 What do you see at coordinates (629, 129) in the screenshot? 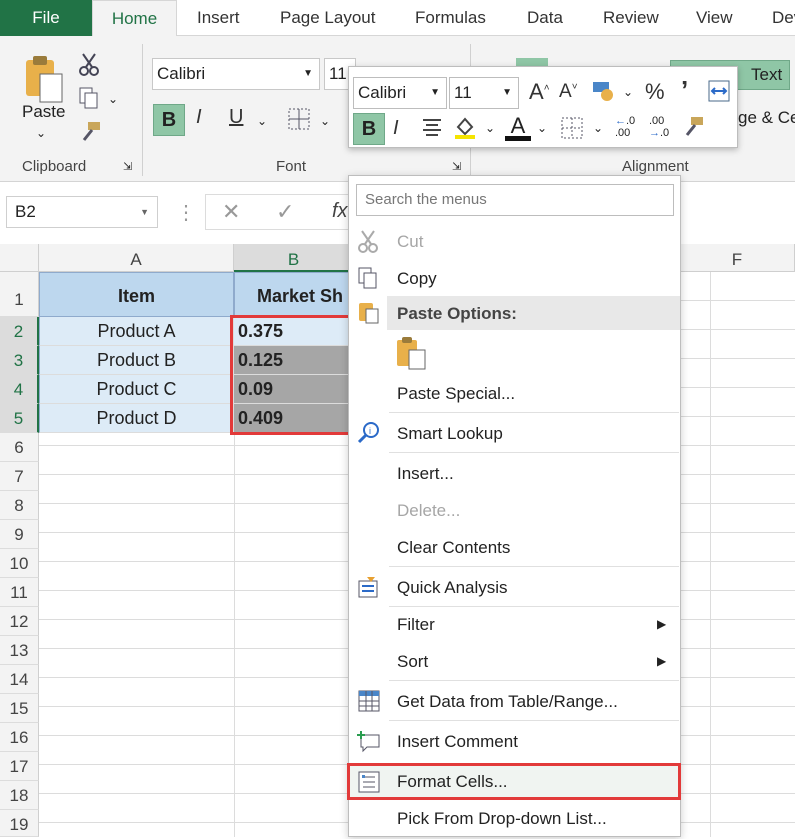
I see `increase-decimal-icon: ←.0.00` at bounding box center [629, 129].